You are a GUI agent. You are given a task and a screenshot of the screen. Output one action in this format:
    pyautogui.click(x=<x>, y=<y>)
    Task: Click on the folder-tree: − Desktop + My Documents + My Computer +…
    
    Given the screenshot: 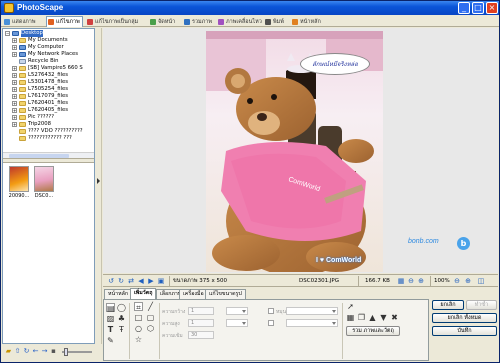 What is the action you would take?
    pyautogui.click(x=48, y=90)
    